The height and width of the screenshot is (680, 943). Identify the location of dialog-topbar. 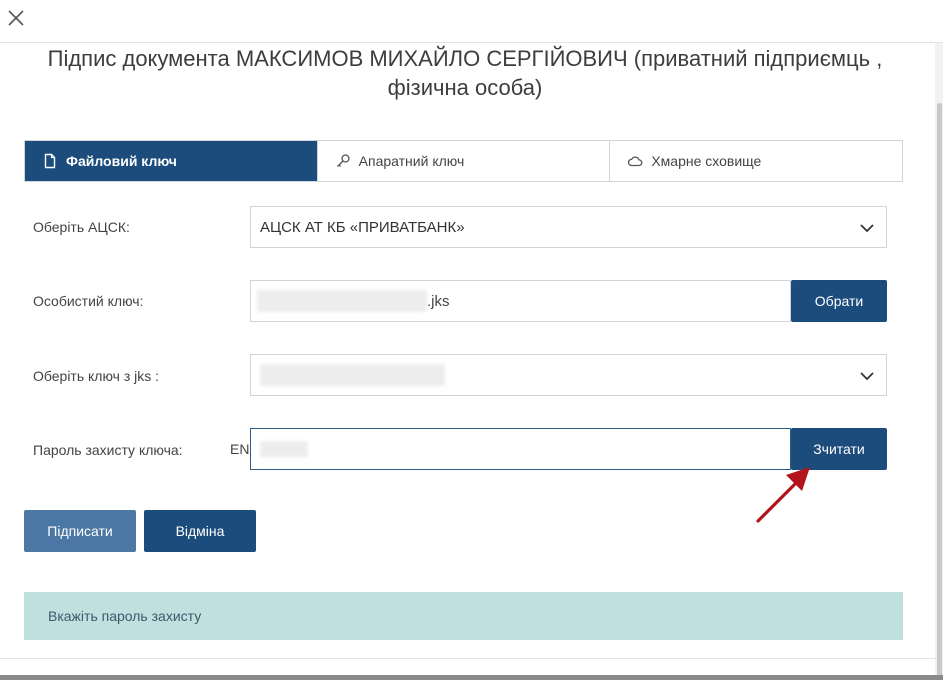
(471, 21).